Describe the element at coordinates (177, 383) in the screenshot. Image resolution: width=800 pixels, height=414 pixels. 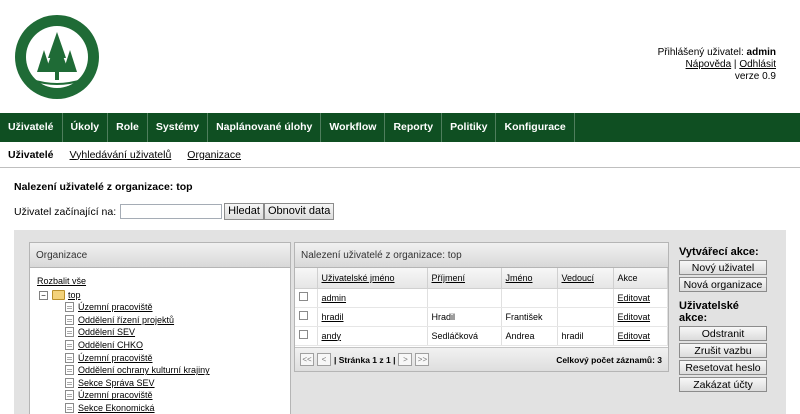
I see `tree-node: Sekce Správa SEV` at that location.